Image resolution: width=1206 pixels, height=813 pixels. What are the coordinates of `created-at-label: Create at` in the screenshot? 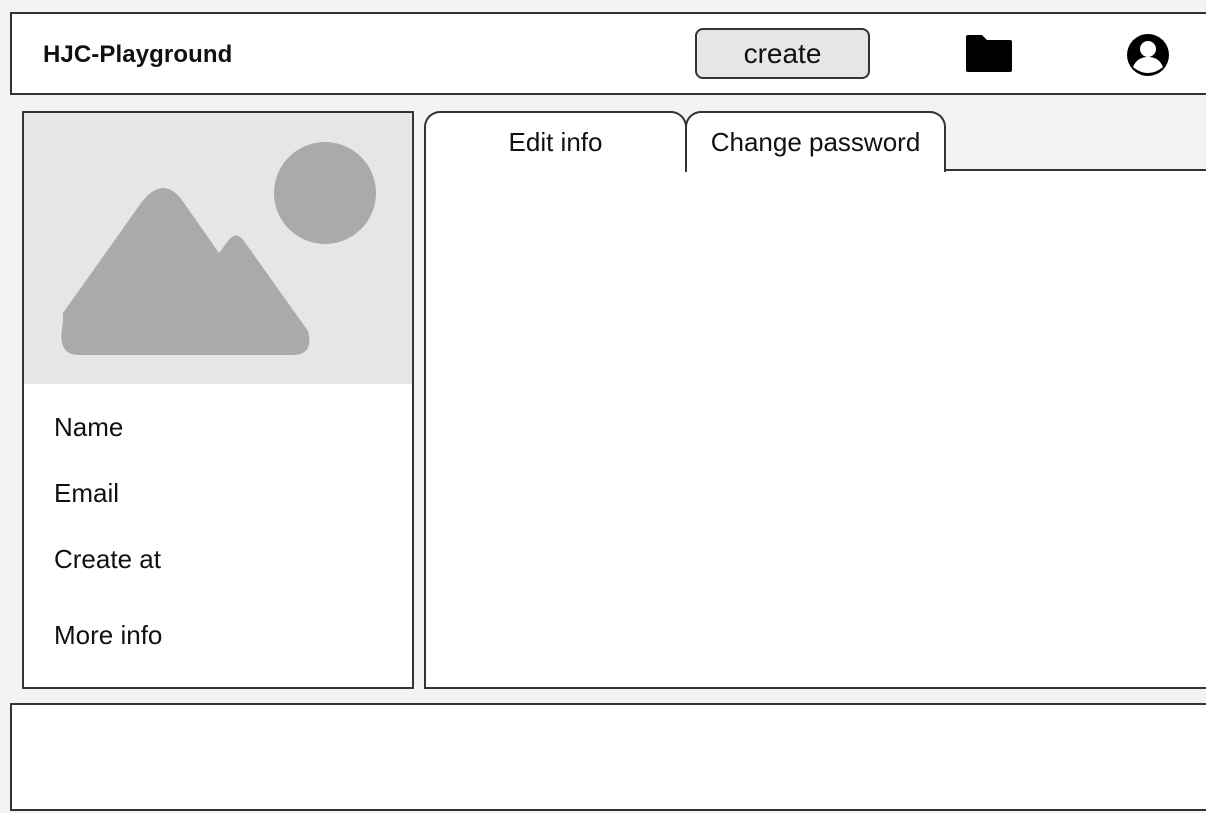 It's located at (107, 559).